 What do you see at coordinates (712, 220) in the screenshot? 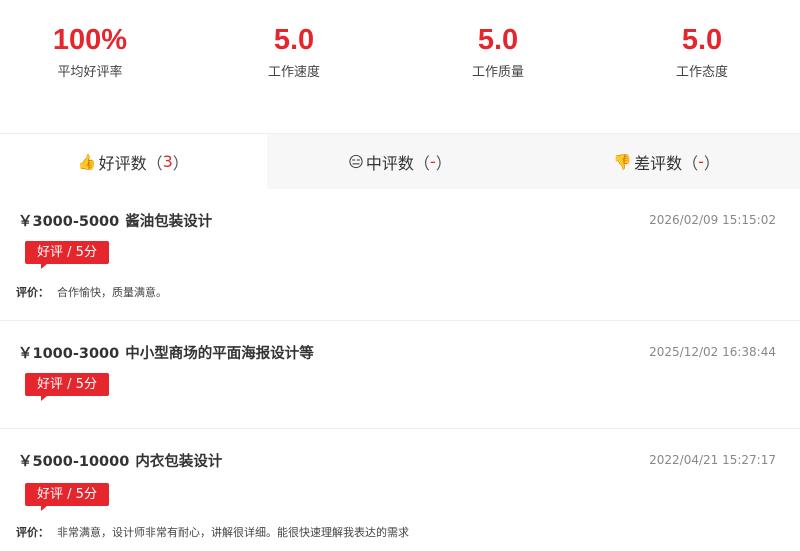
I see `review-date: 2026/02/09 15:15:02` at bounding box center [712, 220].